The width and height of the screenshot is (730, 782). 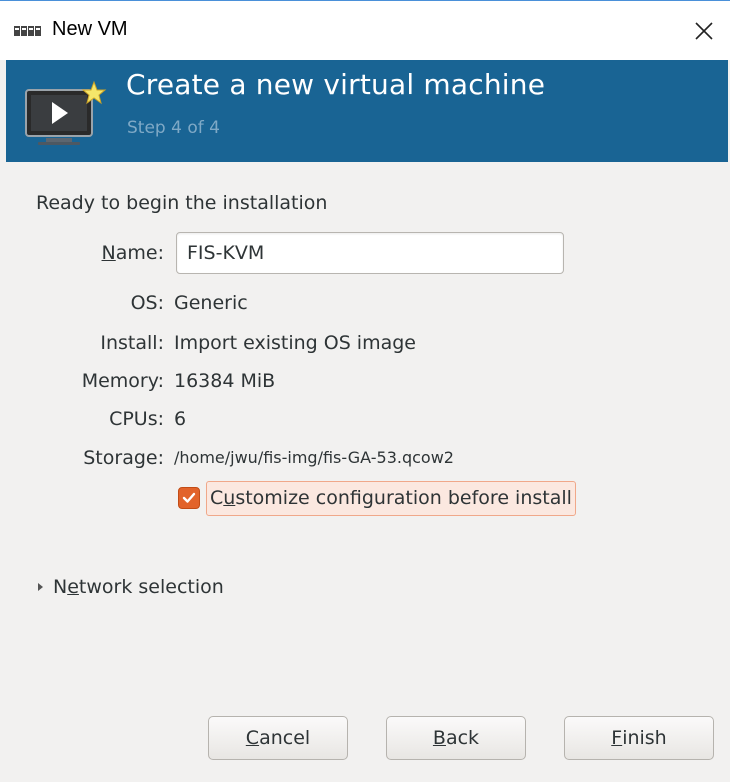 What do you see at coordinates (211, 303) in the screenshot?
I see `os-value: Generic` at bounding box center [211, 303].